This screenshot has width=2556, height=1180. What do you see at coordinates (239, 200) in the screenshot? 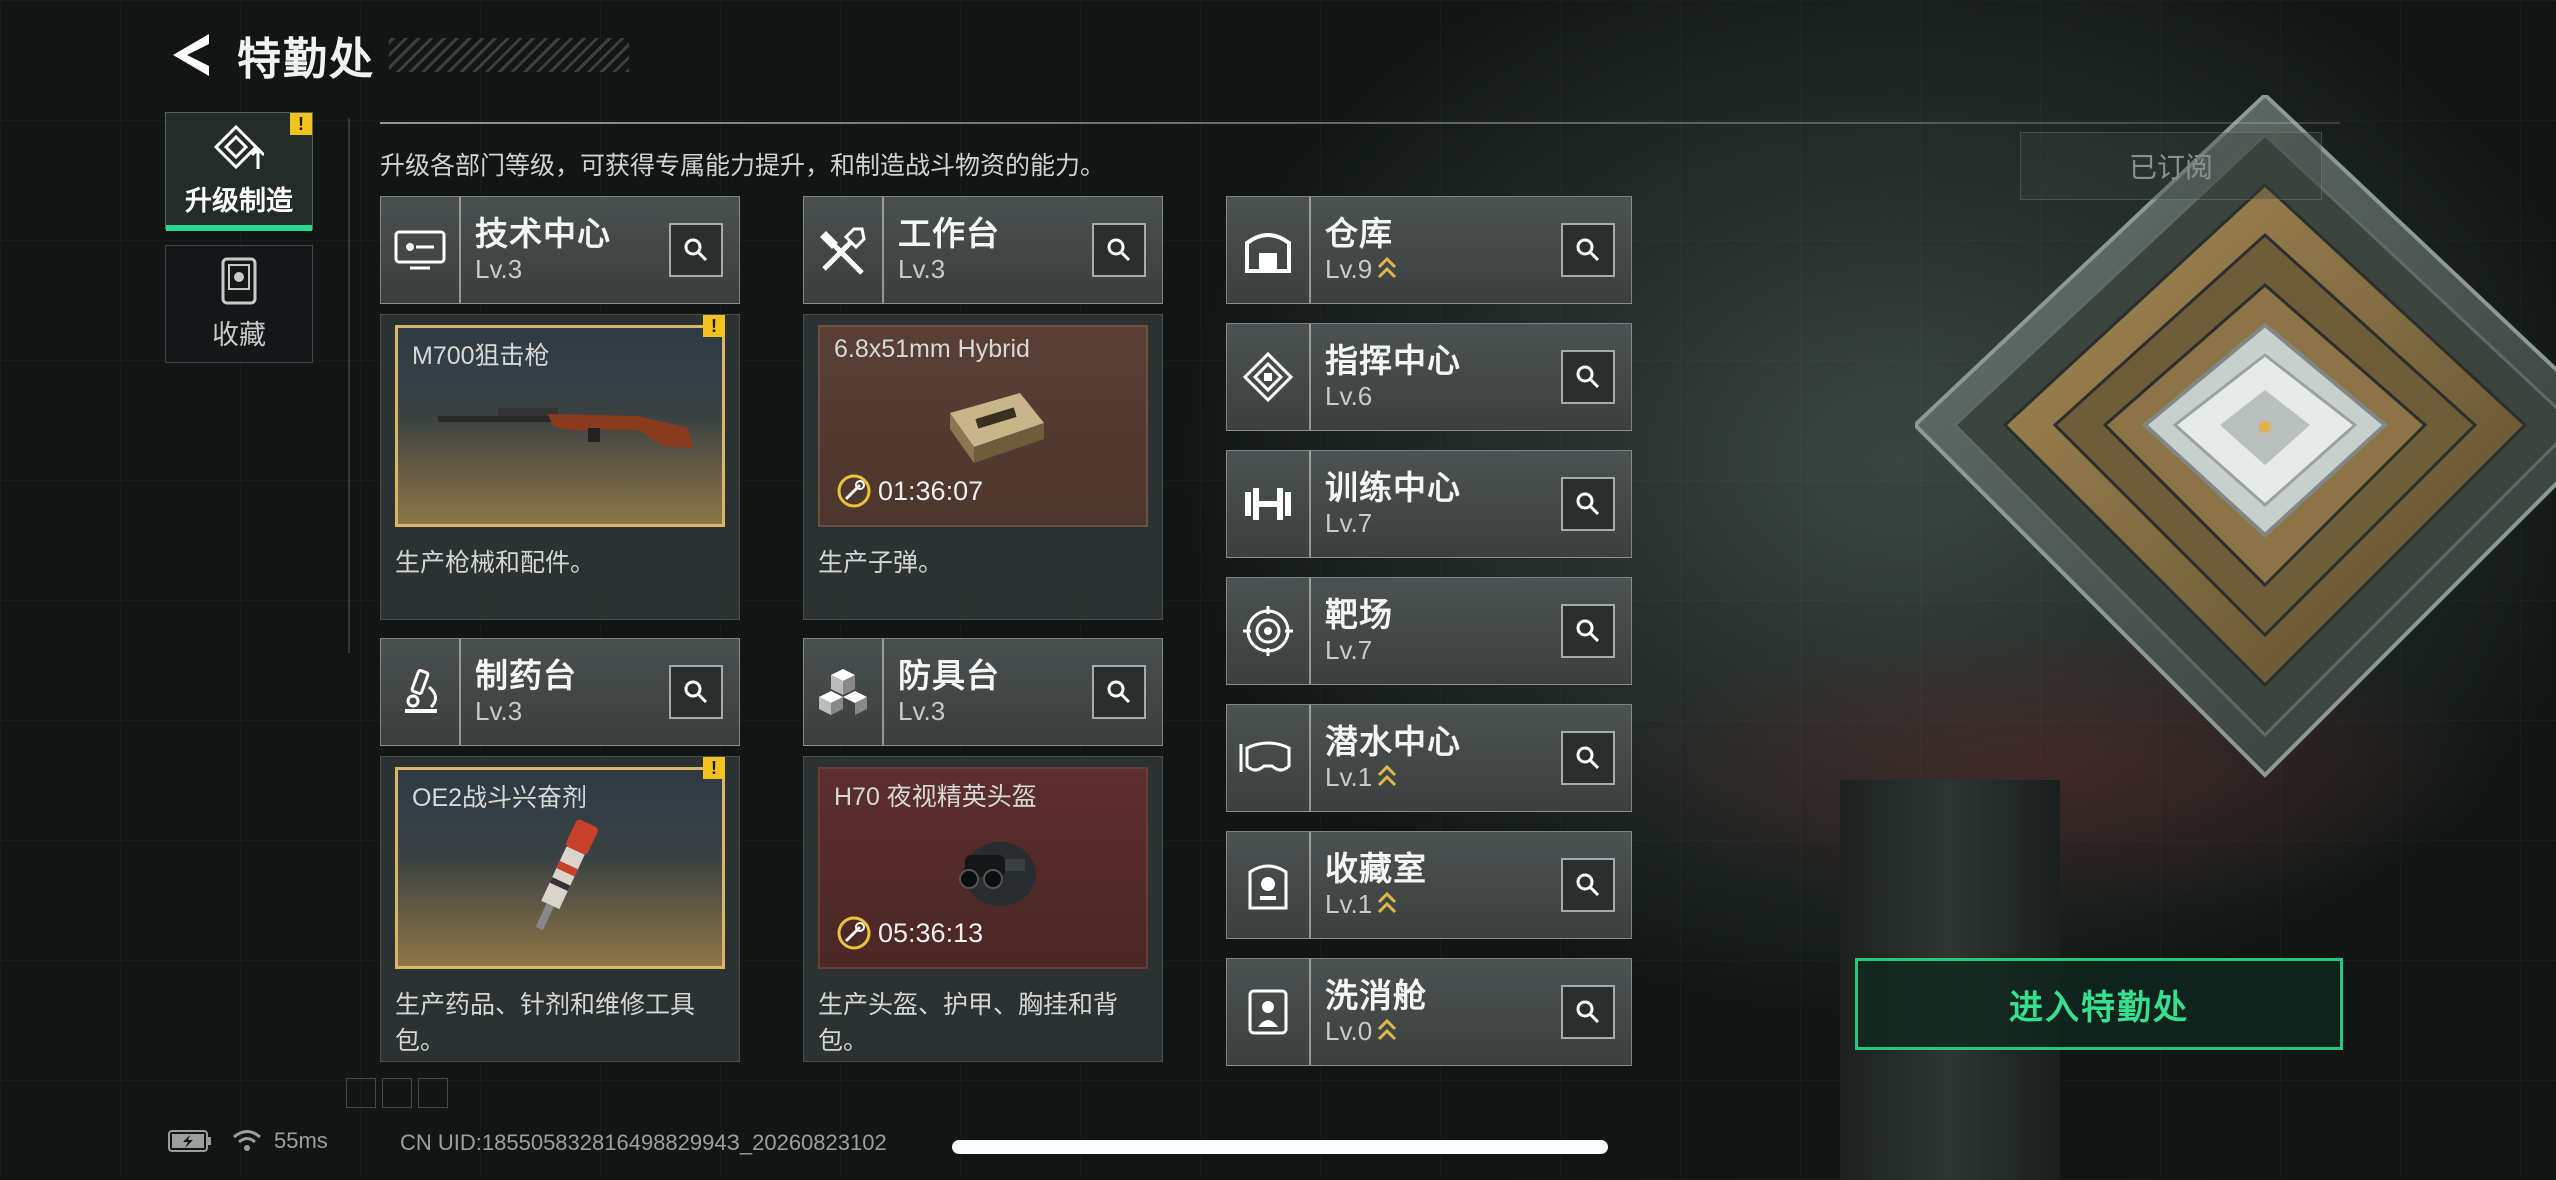
I see `sidenav-label: 升级制造` at bounding box center [239, 200].